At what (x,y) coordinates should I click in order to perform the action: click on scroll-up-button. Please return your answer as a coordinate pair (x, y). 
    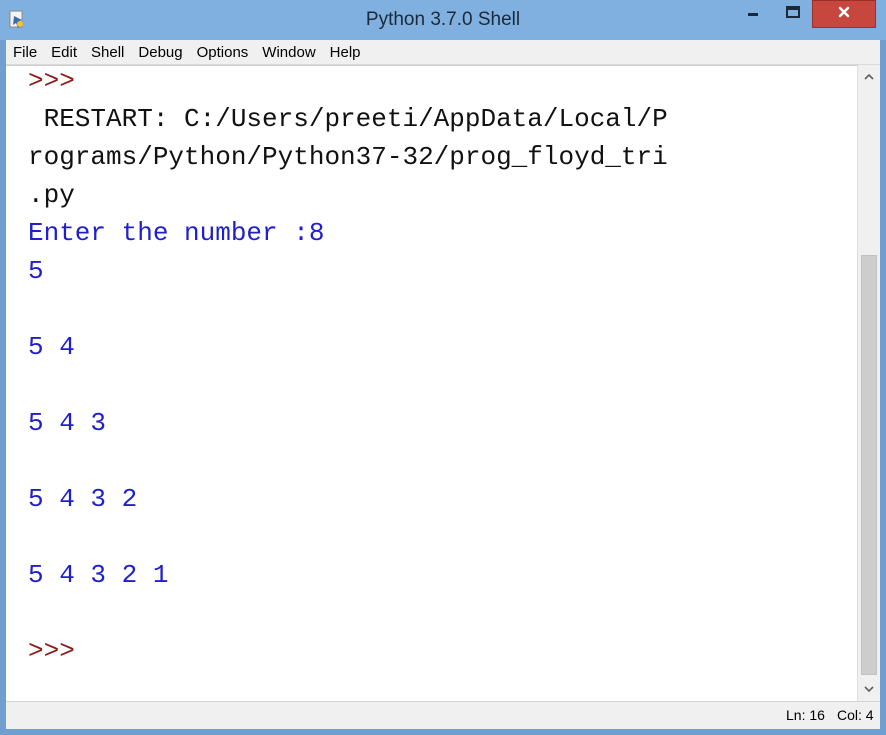
    Looking at the image, I should click on (869, 77).